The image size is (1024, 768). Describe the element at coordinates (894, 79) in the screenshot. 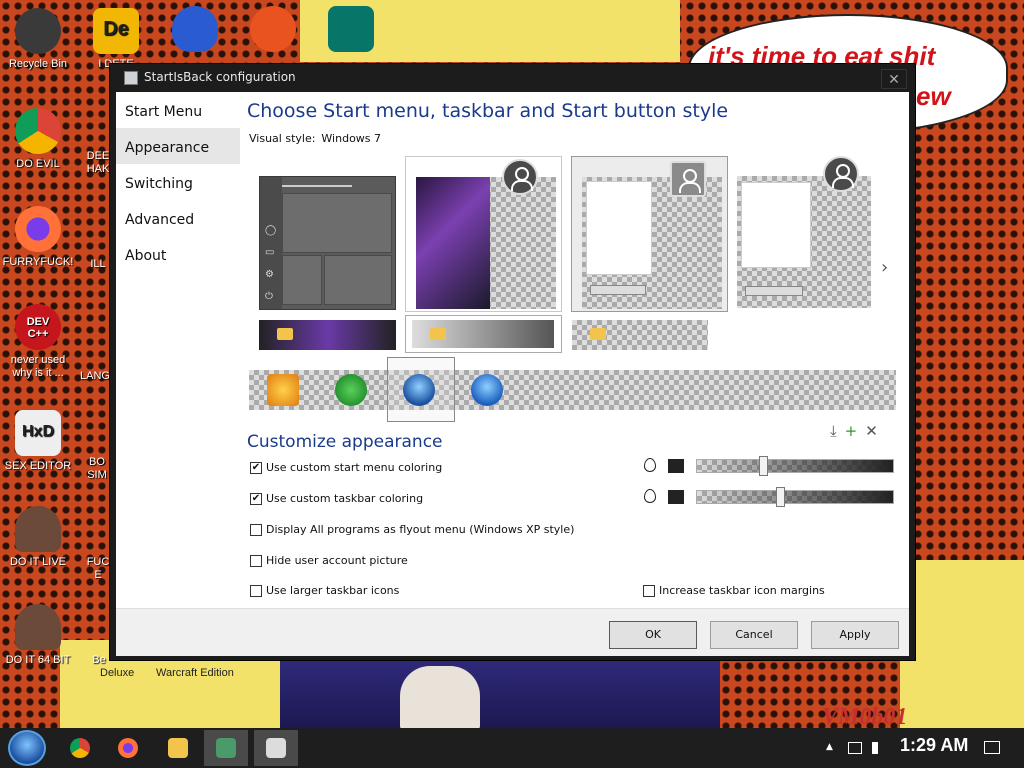

I see `window-close-button: ✕` at that location.